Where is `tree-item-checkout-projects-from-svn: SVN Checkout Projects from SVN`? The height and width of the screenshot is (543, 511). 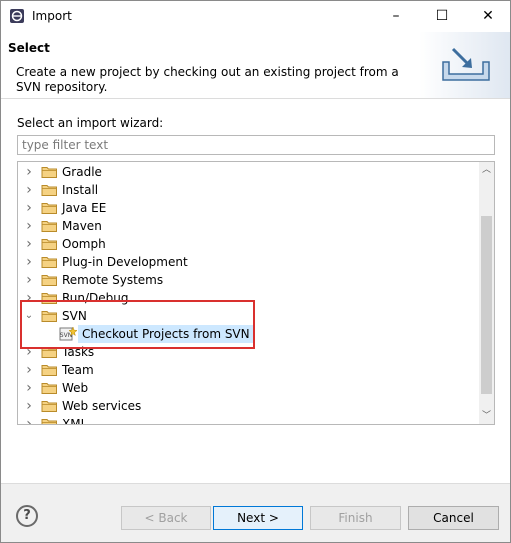 tree-item-checkout-projects-from-svn: SVN Checkout Projects from SVN is located at coordinates (248, 334).